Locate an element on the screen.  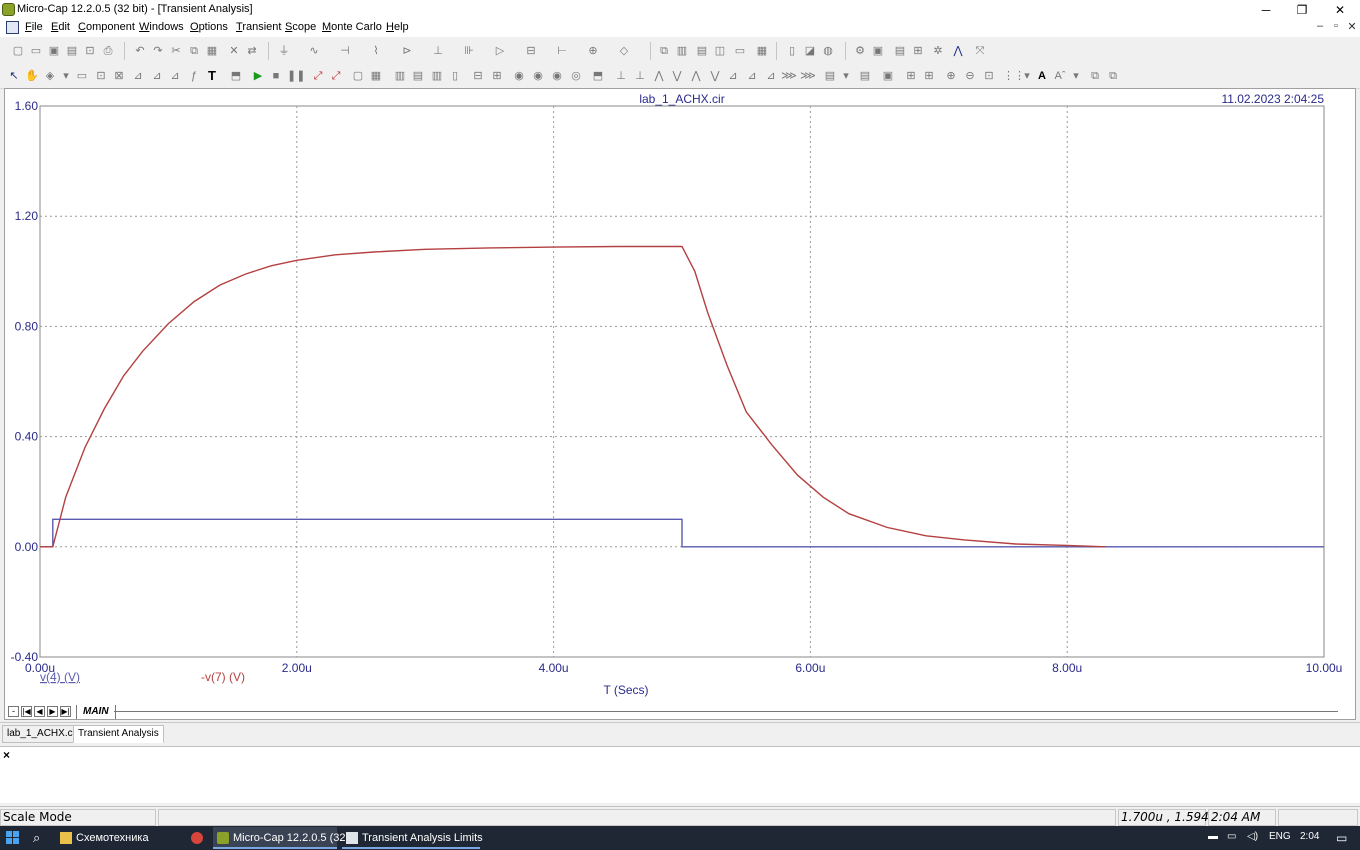
fit-y-icon: ⊞ is located at coordinates (929, 76).